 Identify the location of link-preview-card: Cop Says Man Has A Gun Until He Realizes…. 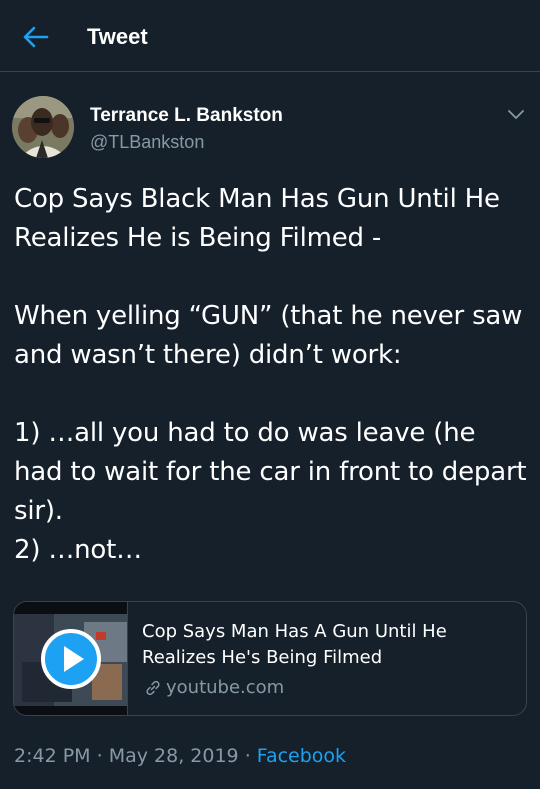
(270, 658).